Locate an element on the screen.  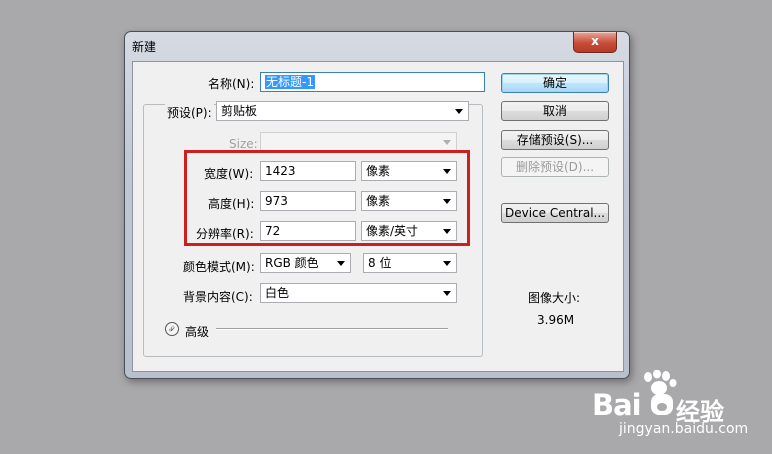
dialog-title: 新建 is located at coordinates (144, 47).